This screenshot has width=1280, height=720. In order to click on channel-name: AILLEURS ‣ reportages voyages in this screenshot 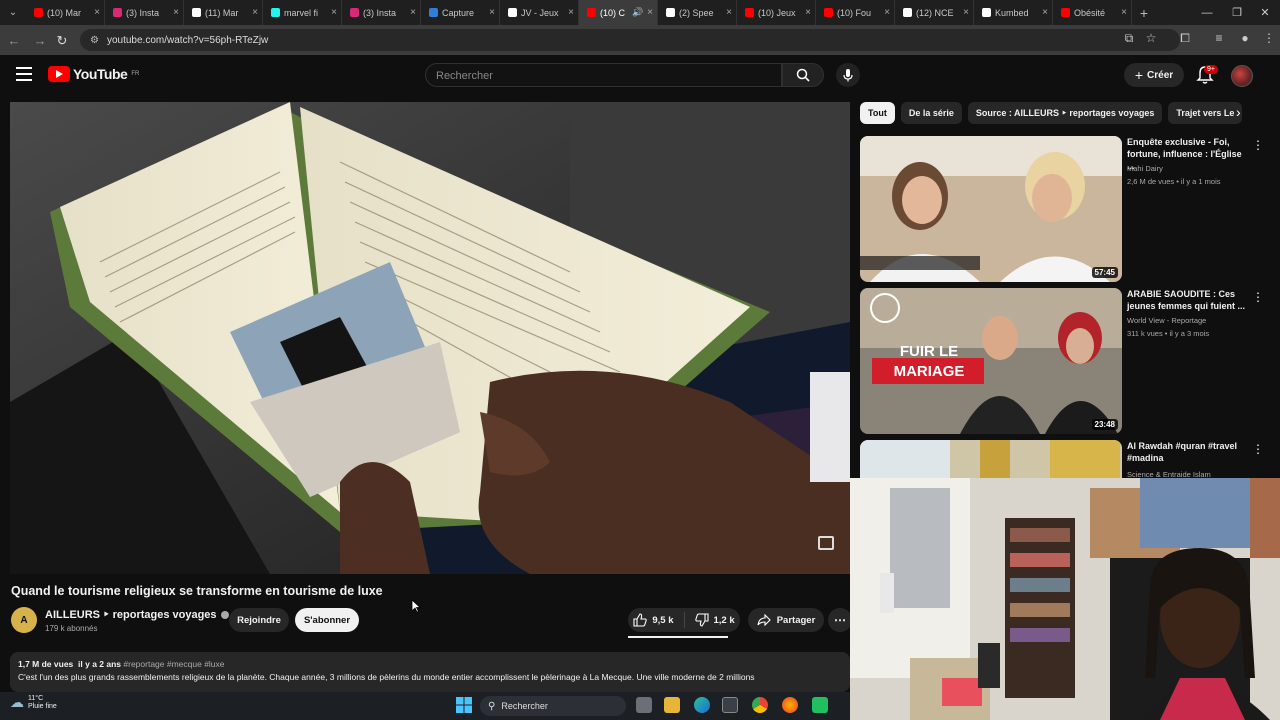, I will do `click(137, 614)`.